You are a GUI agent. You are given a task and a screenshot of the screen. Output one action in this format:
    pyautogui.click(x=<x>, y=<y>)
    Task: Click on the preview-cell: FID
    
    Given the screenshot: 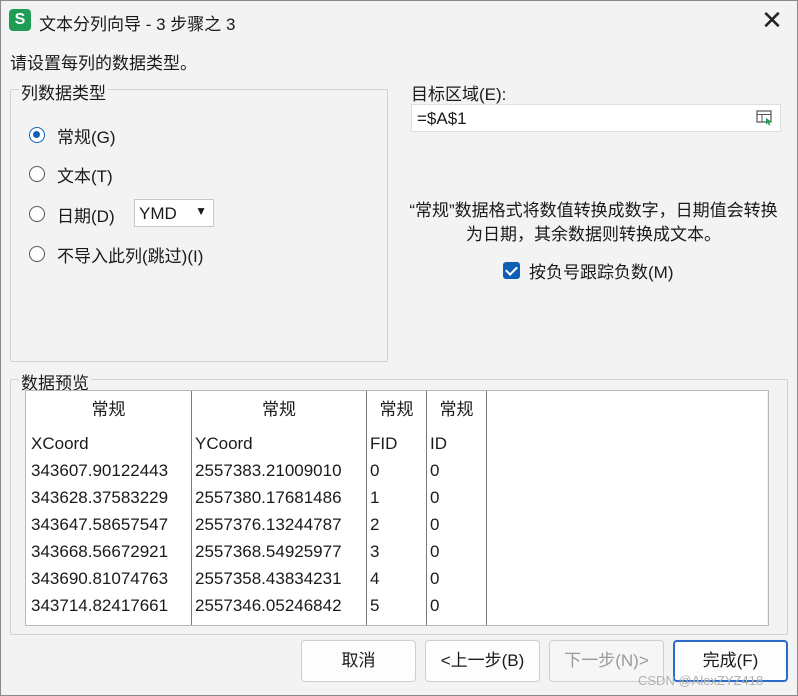 What is the action you would take?
    pyautogui.click(x=384, y=443)
    